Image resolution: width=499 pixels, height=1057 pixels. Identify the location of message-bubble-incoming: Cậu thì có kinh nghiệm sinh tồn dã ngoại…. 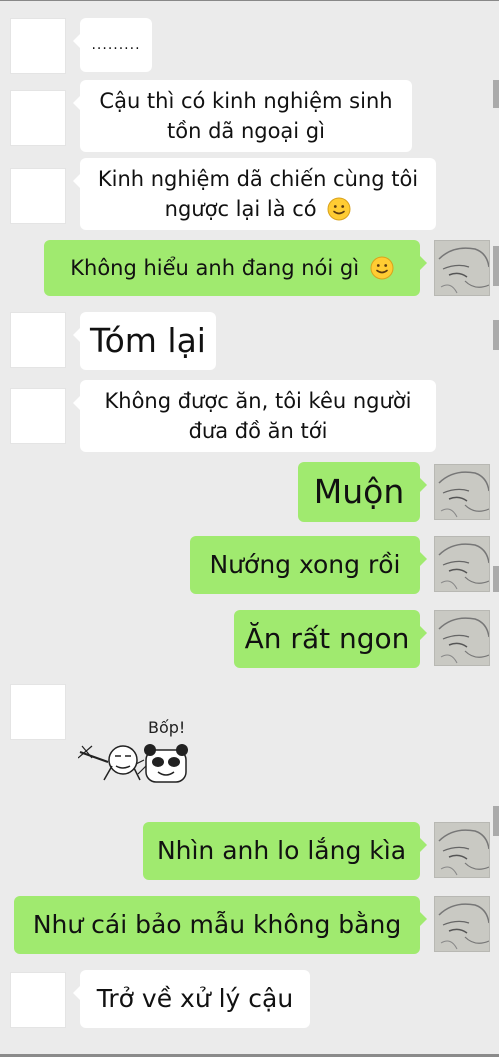
(242, 116).